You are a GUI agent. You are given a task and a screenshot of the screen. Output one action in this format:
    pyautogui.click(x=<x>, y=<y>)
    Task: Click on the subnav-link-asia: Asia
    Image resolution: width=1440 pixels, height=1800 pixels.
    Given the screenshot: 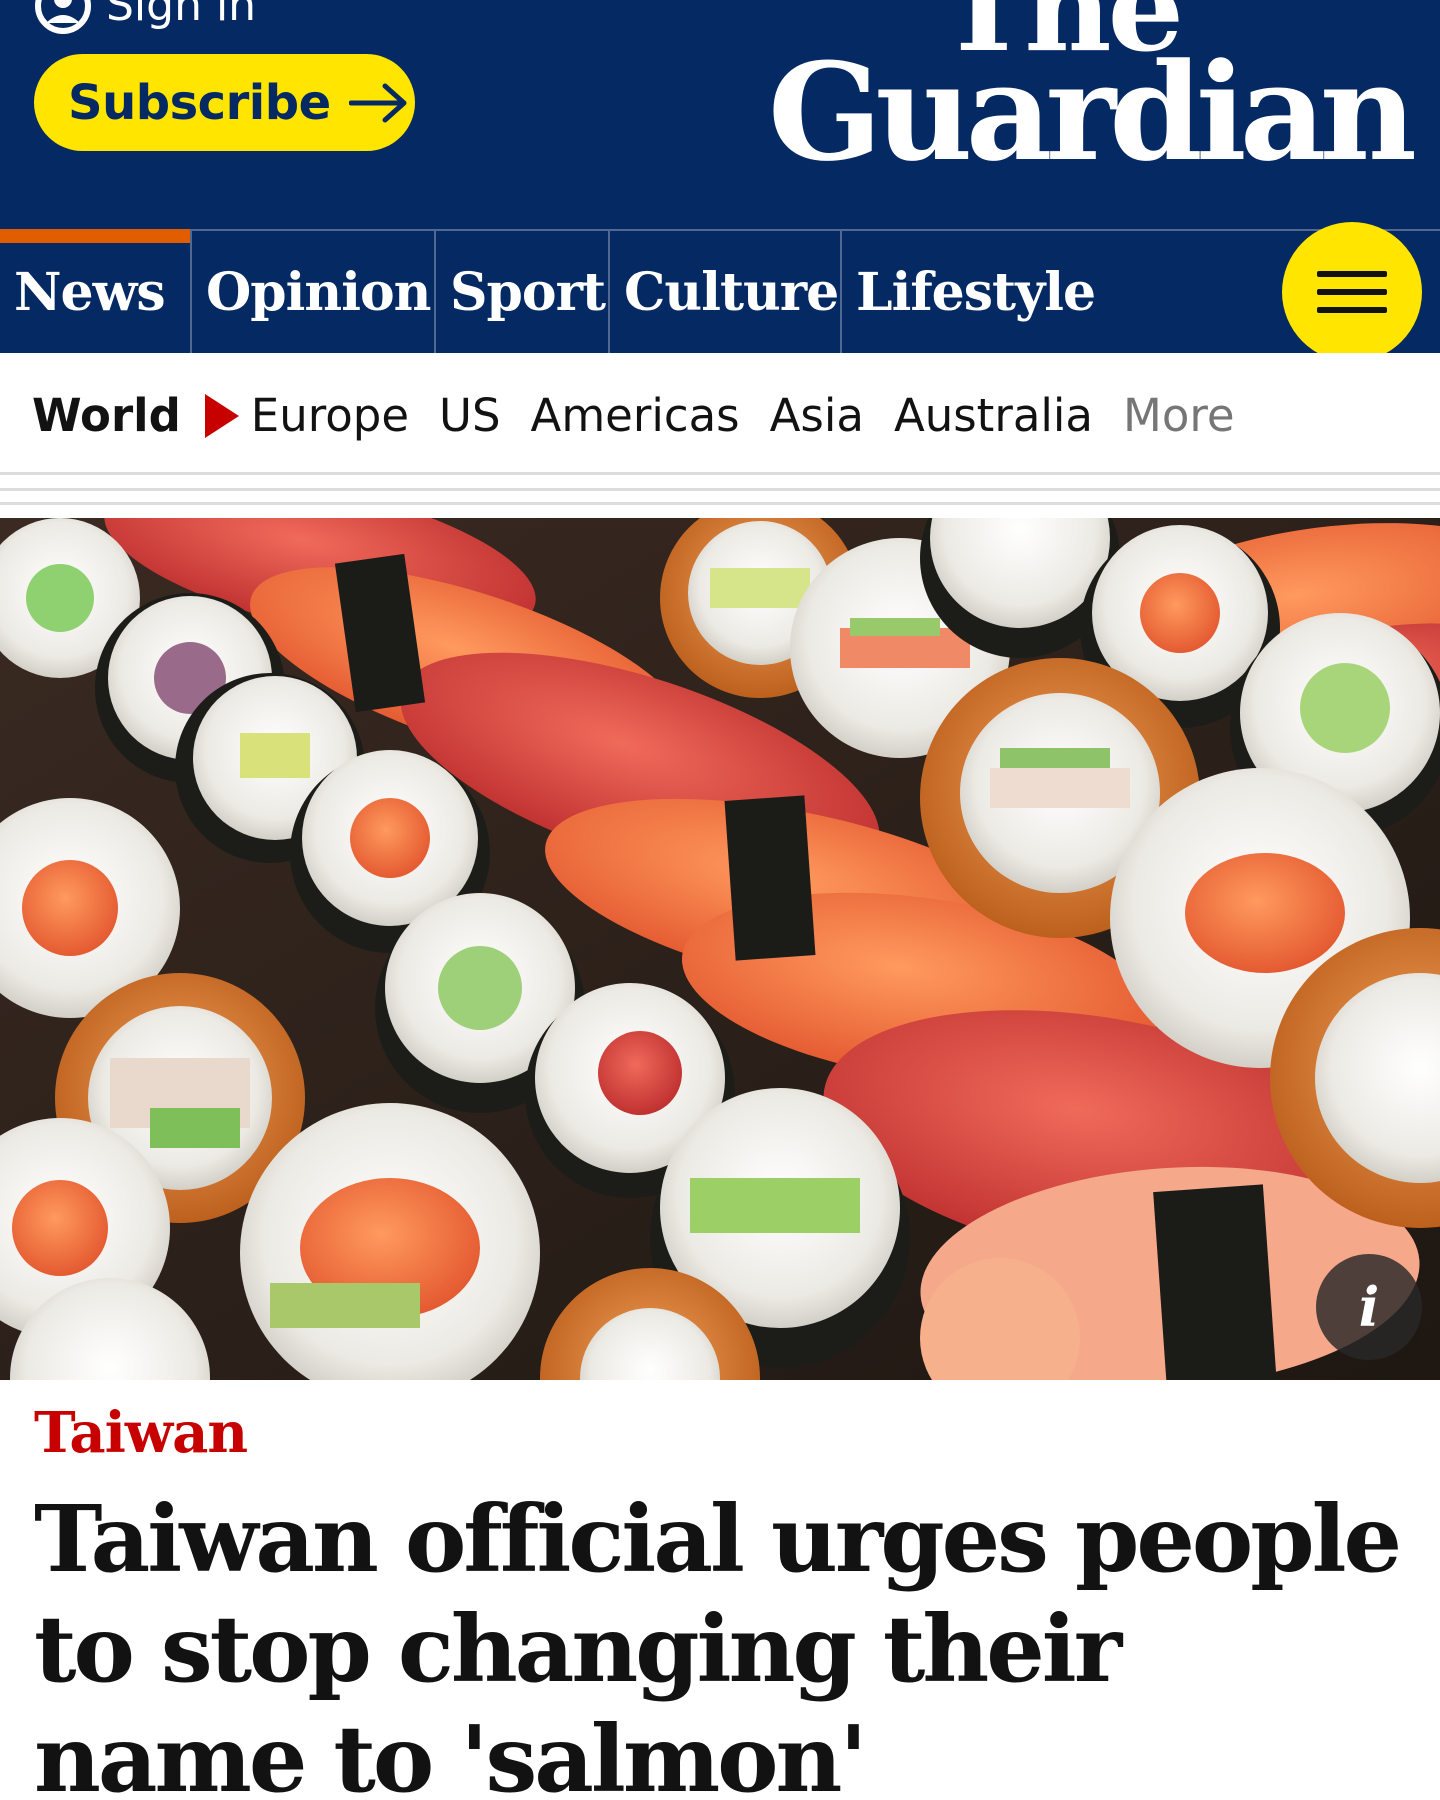 What is the action you would take?
    pyautogui.click(x=817, y=415)
    